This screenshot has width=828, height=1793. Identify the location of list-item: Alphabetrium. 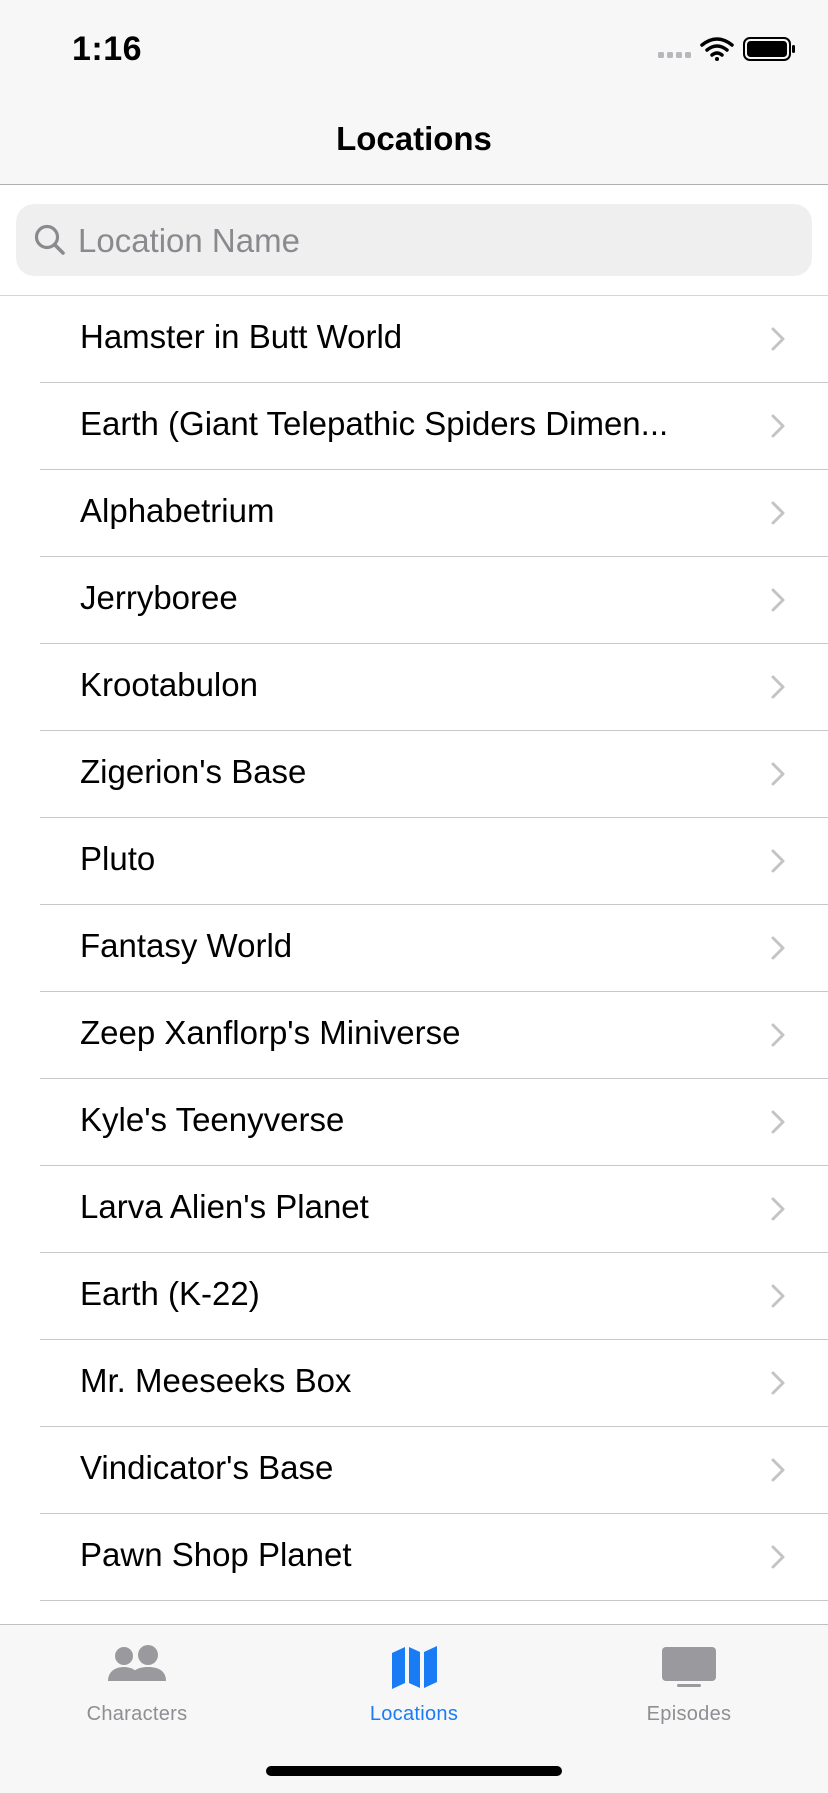
(414, 513).